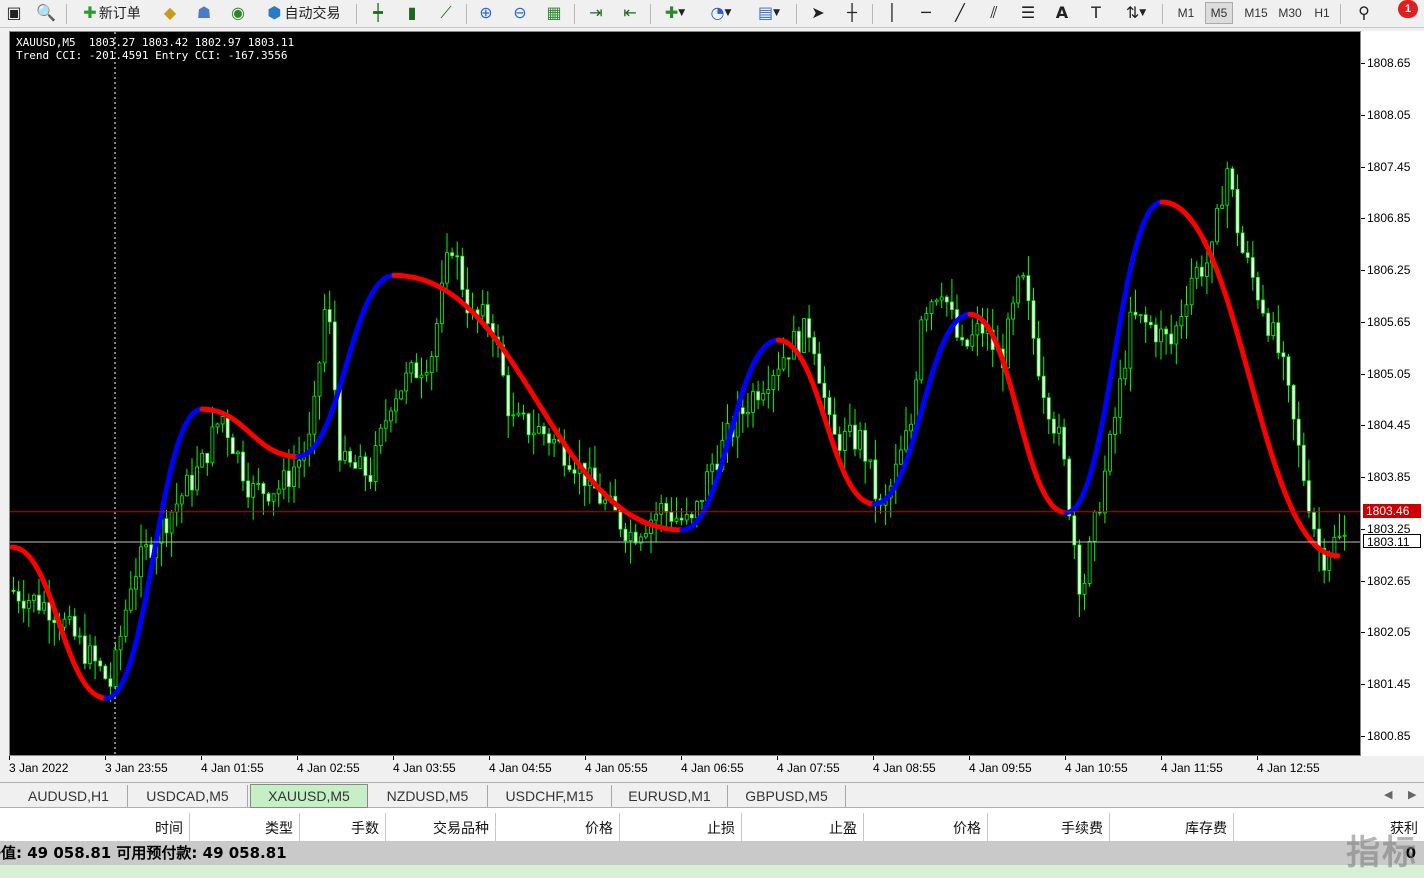  What do you see at coordinates (1219, 13) in the screenshot?
I see `timeframe-m5: M5` at bounding box center [1219, 13].